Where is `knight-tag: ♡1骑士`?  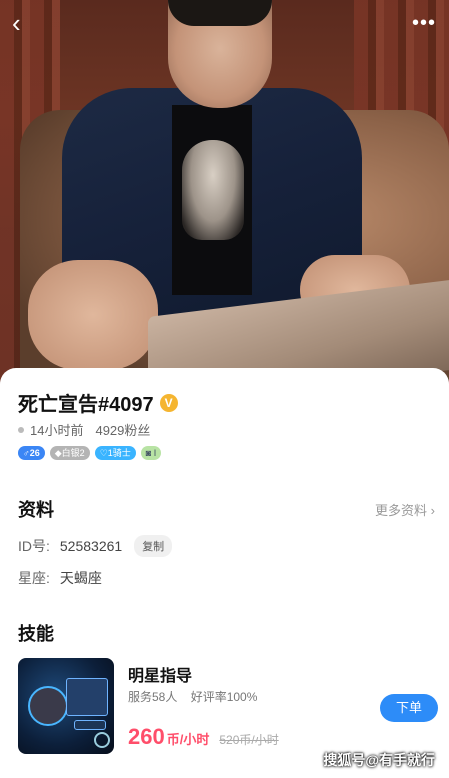 knight-tag: ♡1骑士 is located at coordinates (115, 453).